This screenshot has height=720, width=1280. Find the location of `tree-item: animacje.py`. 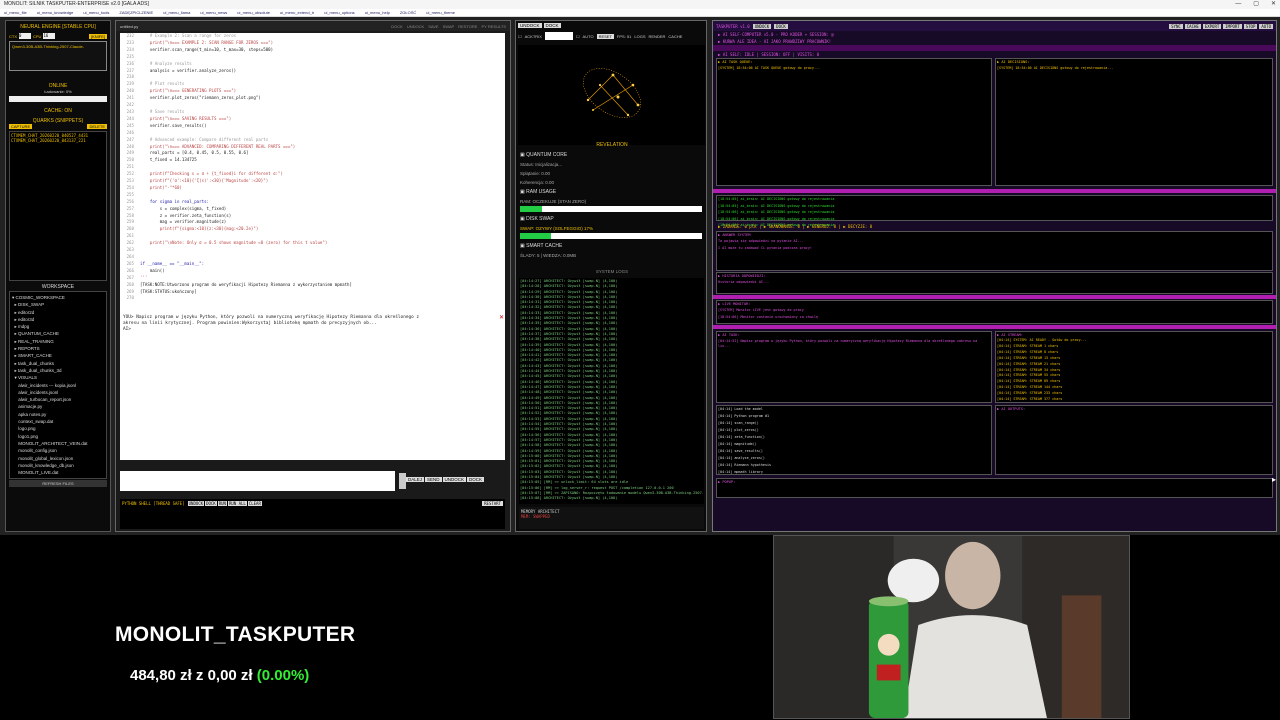

tree-item: animacje.py is located at coordinates (58, 406).